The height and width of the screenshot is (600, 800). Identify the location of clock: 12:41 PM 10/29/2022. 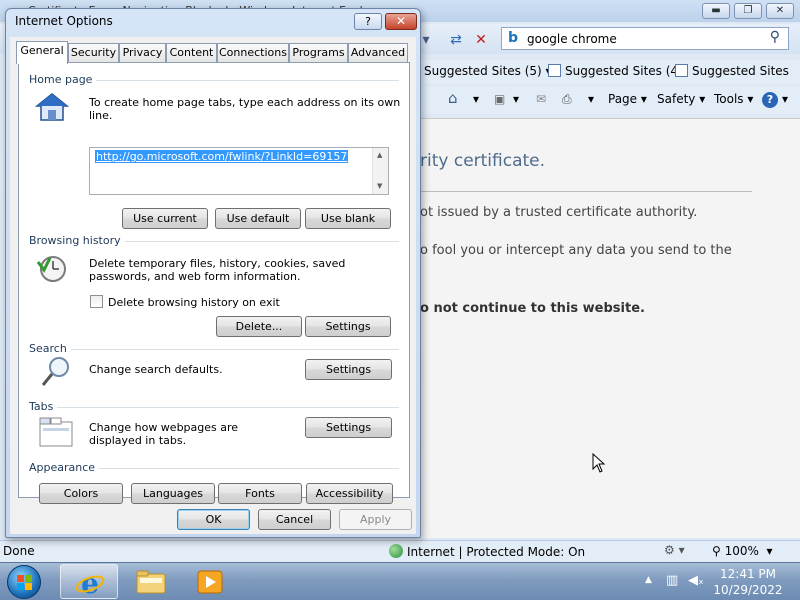
(748, 582).